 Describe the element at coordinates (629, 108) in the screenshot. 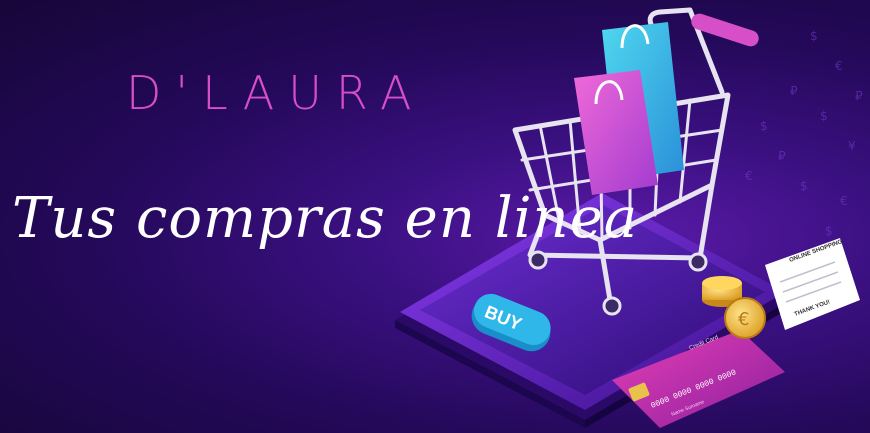

I see `shopping-bags` at that location.